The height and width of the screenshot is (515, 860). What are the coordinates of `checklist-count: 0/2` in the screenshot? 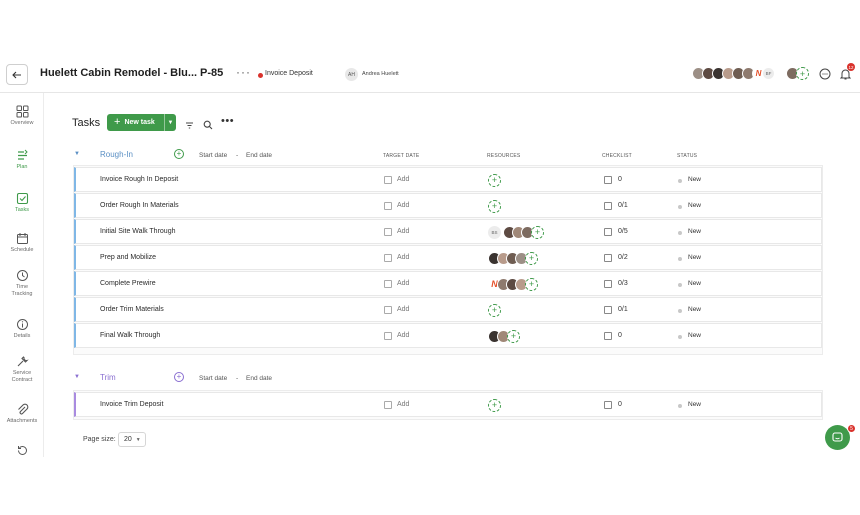 It's located at (623, 257).